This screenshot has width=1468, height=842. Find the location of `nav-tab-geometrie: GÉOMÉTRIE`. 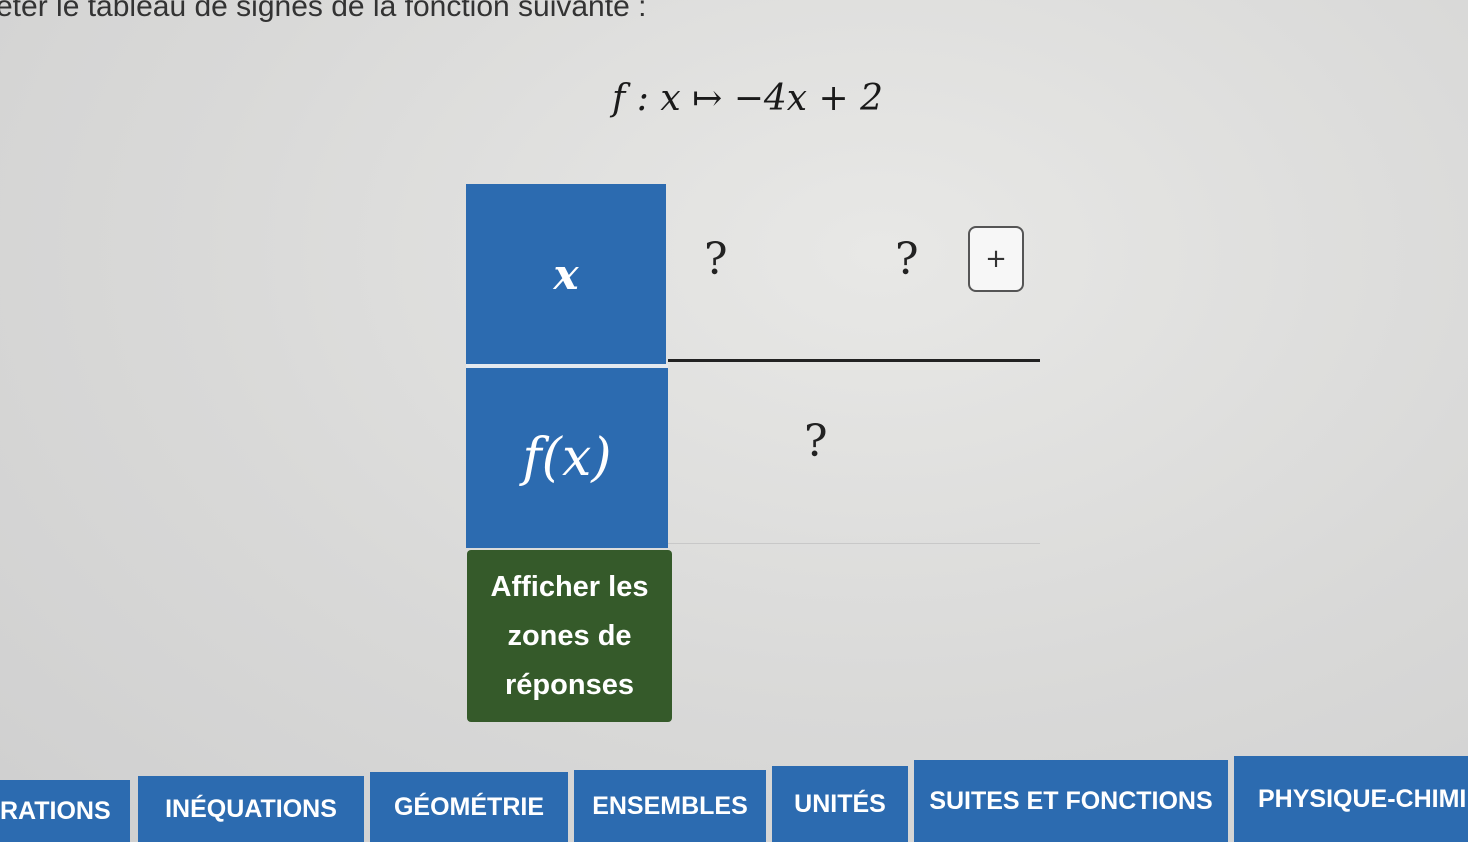

nav-tab-geometrie: GÉOMÉTRIE is located at coordinates (469, 807).